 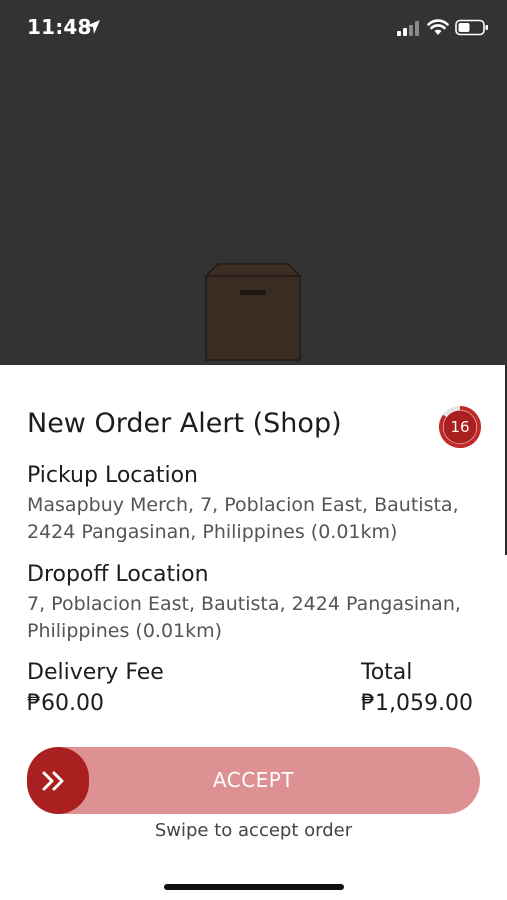 I want to click on alert-title: New Order Alert (Shop), so click(x=184, y=423).